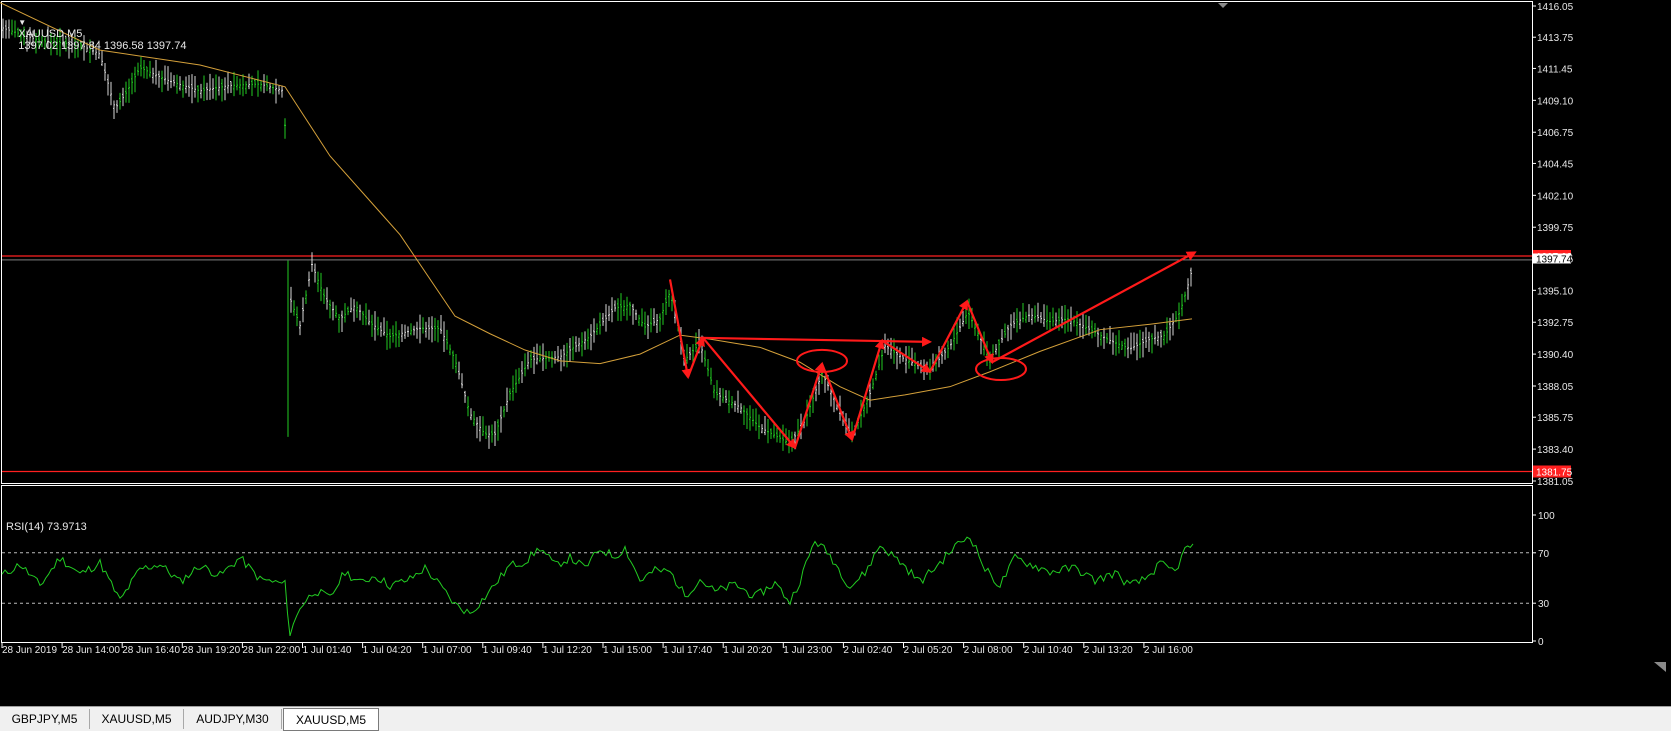 The image size is (1671, 731). What do you see at coordinates (867, 650) in the screenshot?
I see `time-axis-label: 2 Jul 02:40` at bounding box center [867, 650].